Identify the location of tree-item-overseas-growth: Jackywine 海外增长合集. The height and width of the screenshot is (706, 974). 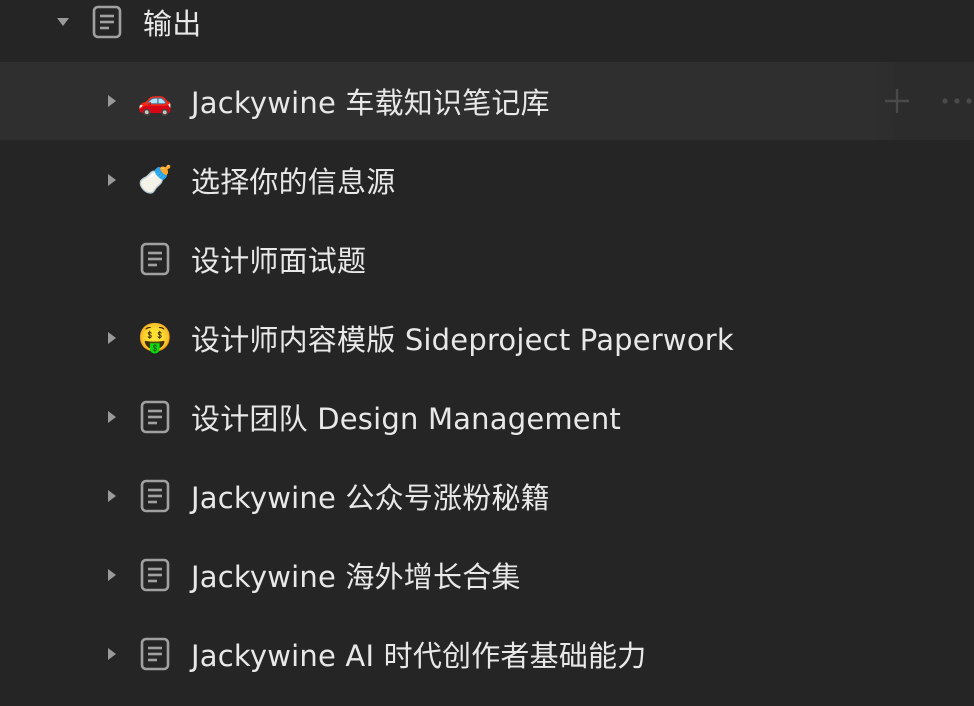
(487, 575).